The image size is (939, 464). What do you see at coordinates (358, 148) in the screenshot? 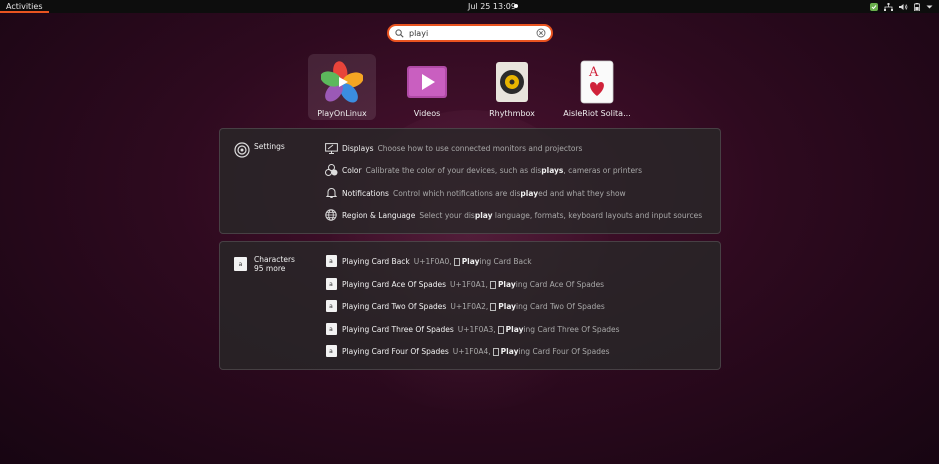
I see `result-title: Displays` at bounding box center [358, 148].